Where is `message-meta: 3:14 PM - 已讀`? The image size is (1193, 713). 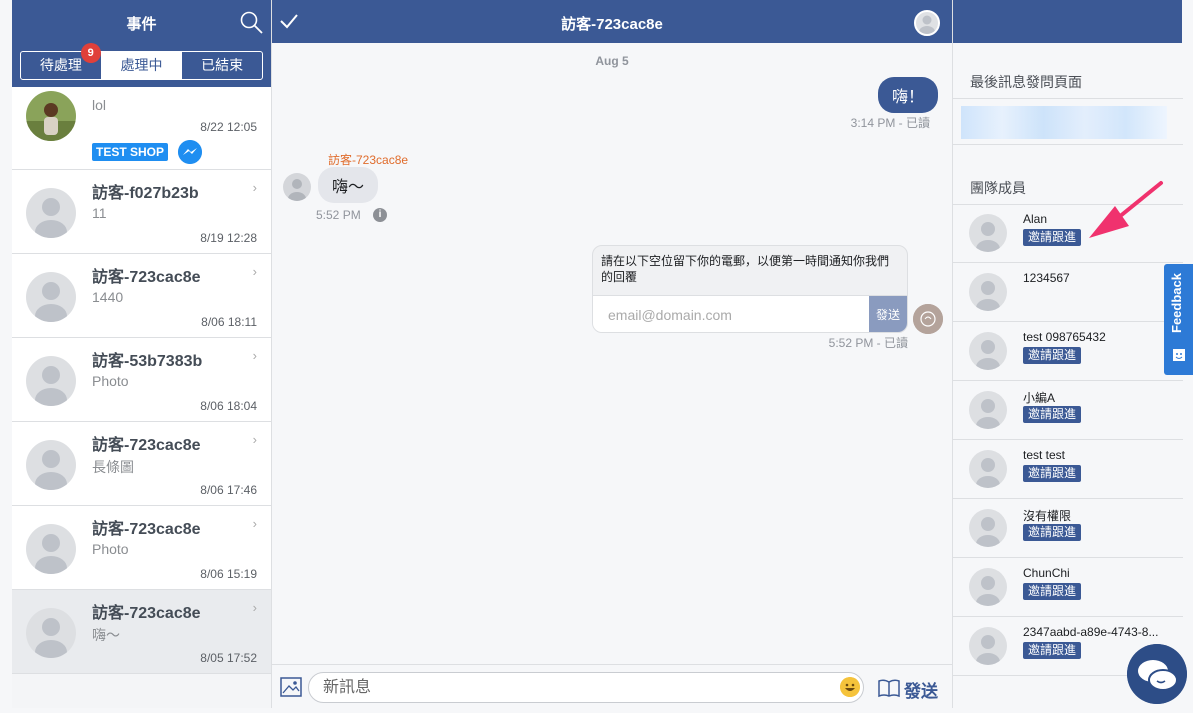
message-meta: 3:14 PM - 已讀 is located at coordinates (890, 123).